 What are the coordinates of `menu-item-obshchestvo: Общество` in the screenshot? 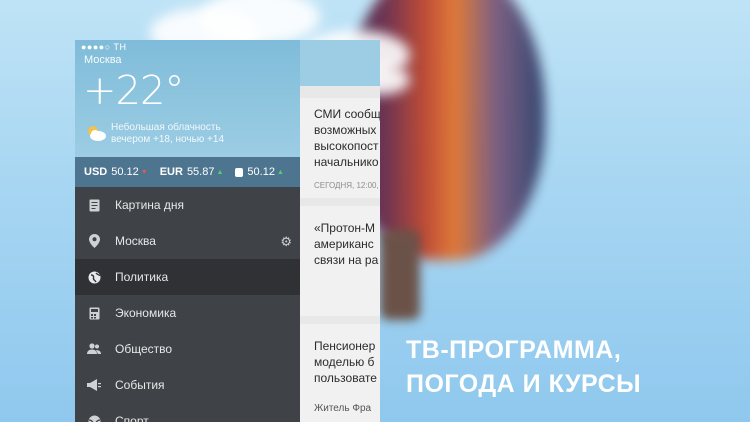 It's located at (187, 349).